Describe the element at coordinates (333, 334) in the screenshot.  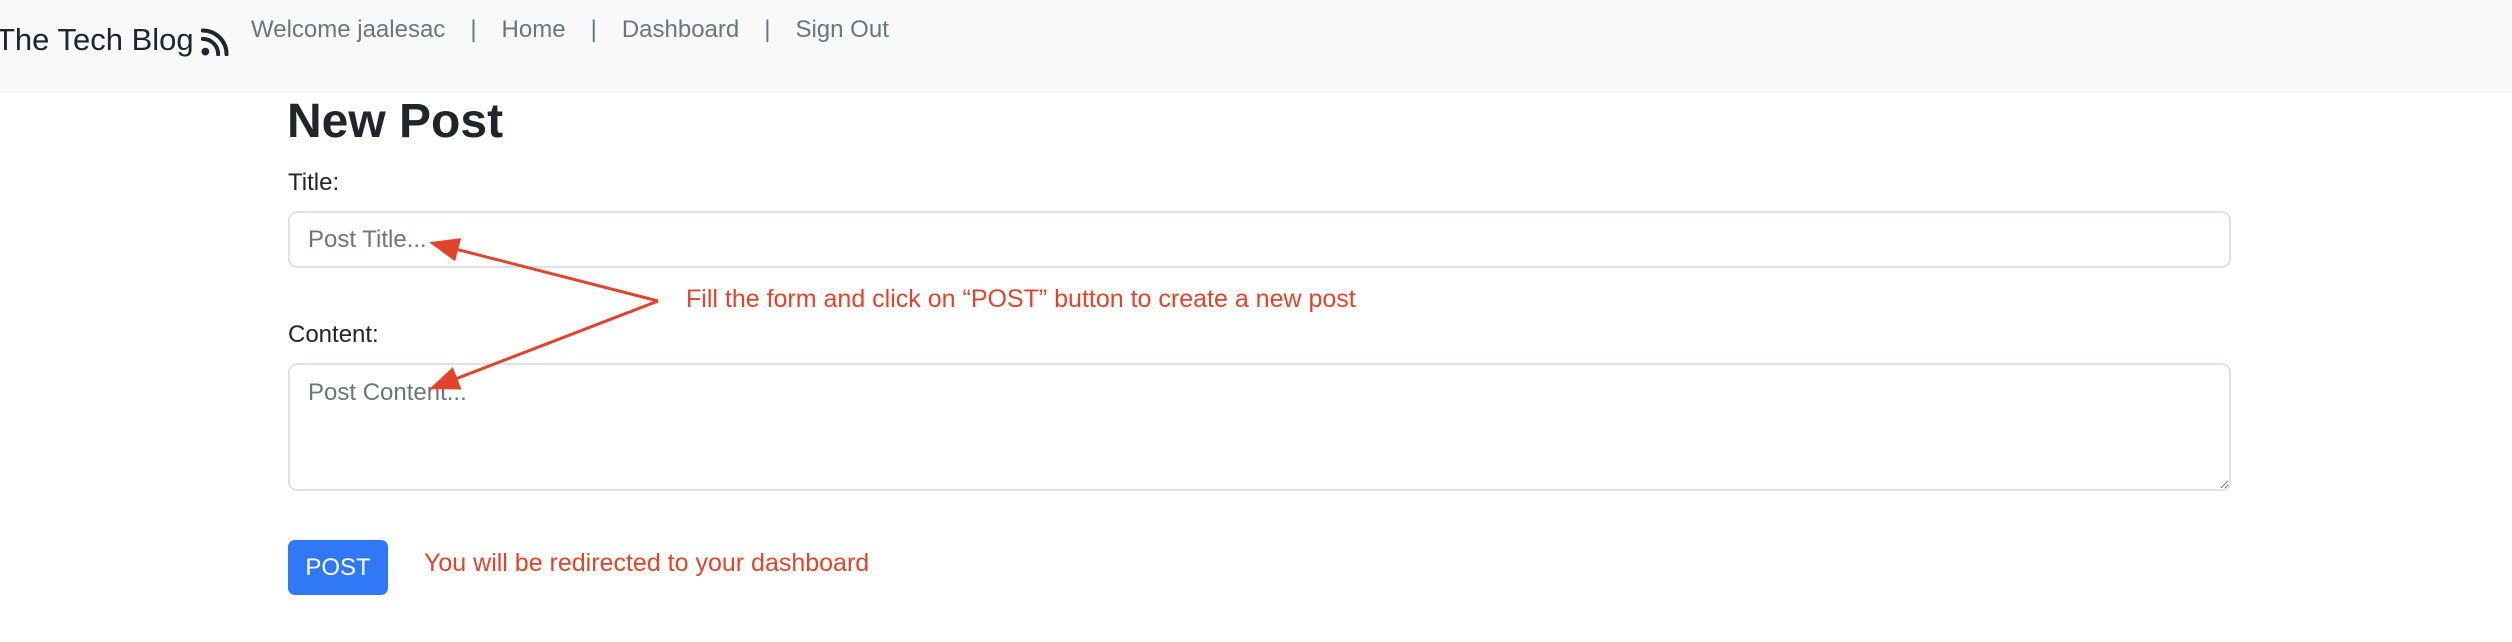
I see `content-label: Content:` at that location.